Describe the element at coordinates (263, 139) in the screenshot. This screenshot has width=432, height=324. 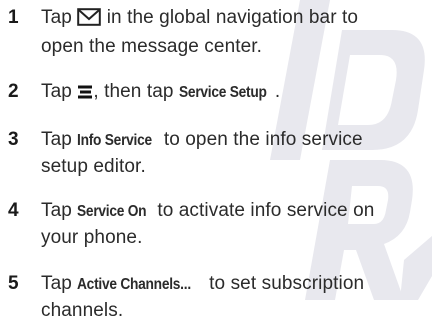
I see `step-text-line1: to open the info service` at that location.